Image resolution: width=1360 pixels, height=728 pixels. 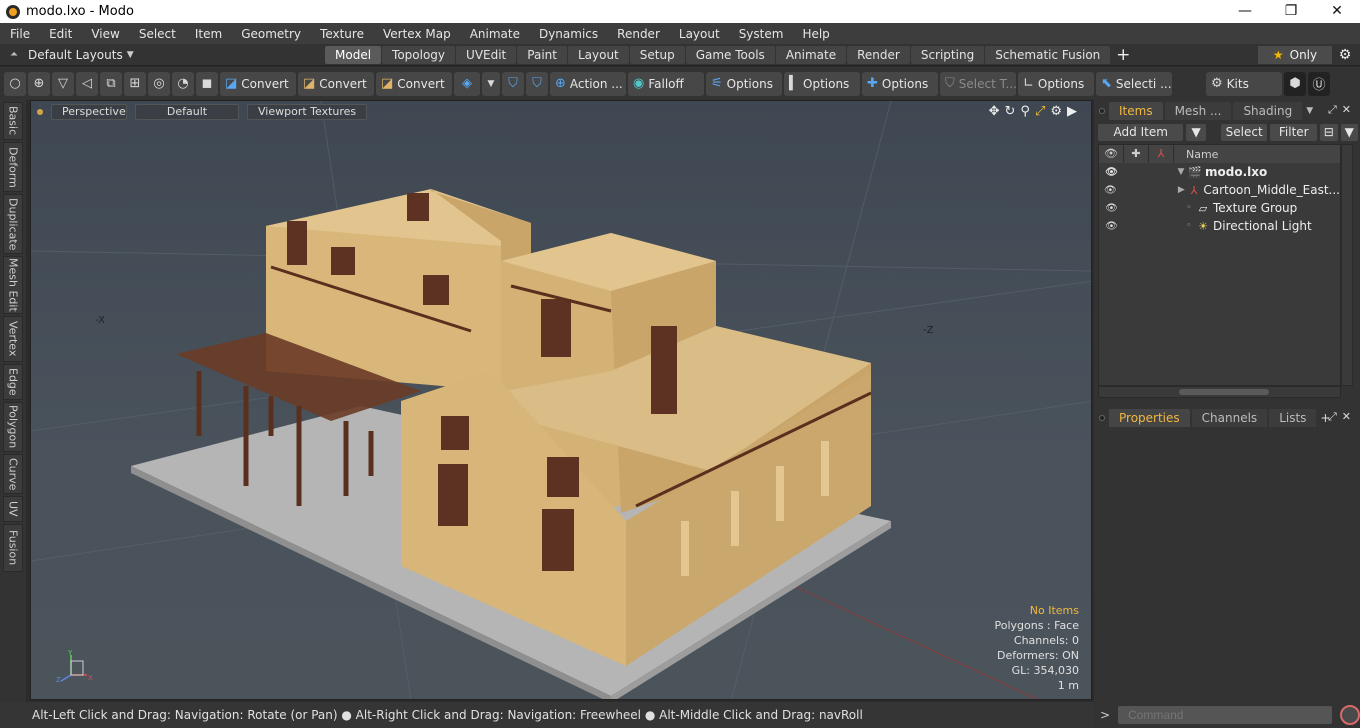 What do you see at coordinates (162, 55) in the screenshot?
I see `layouts-selector: ⏶ Default Layouts ▼` at bounding box center [162, 55].